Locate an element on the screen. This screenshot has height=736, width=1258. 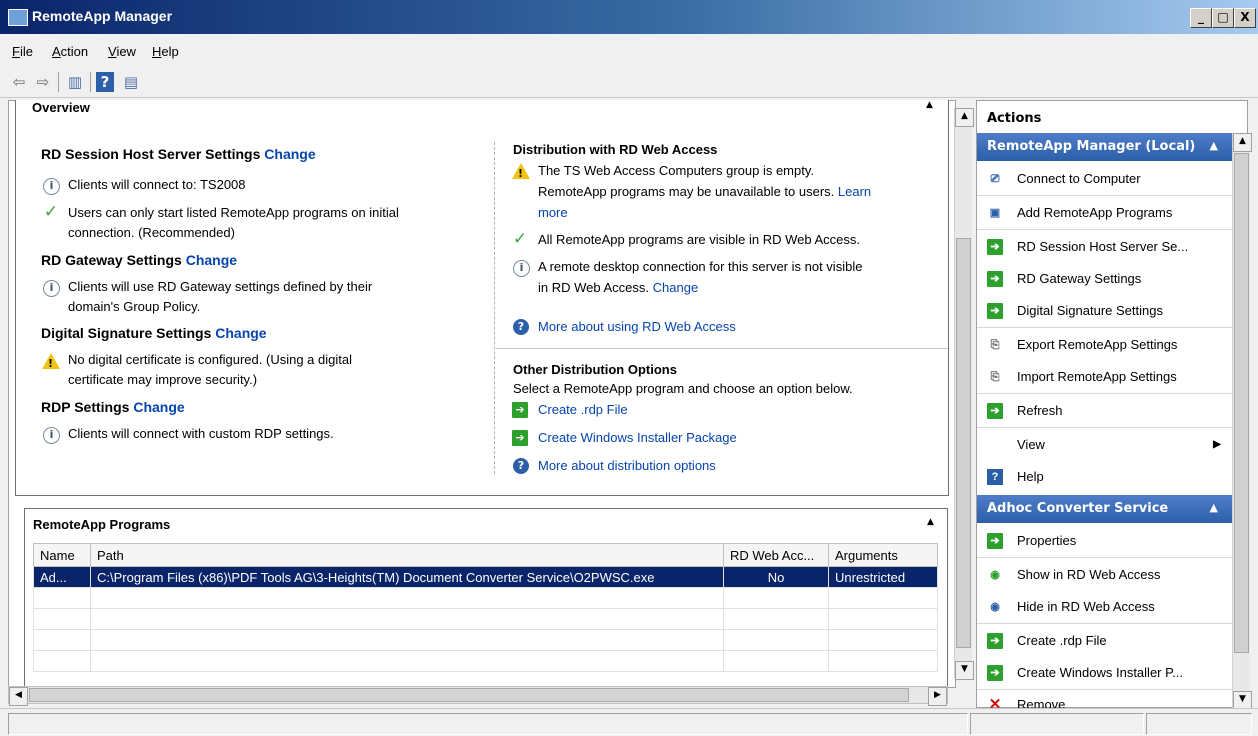
programs-title: RemoteApp Programs is located at coordinates (102, 524).